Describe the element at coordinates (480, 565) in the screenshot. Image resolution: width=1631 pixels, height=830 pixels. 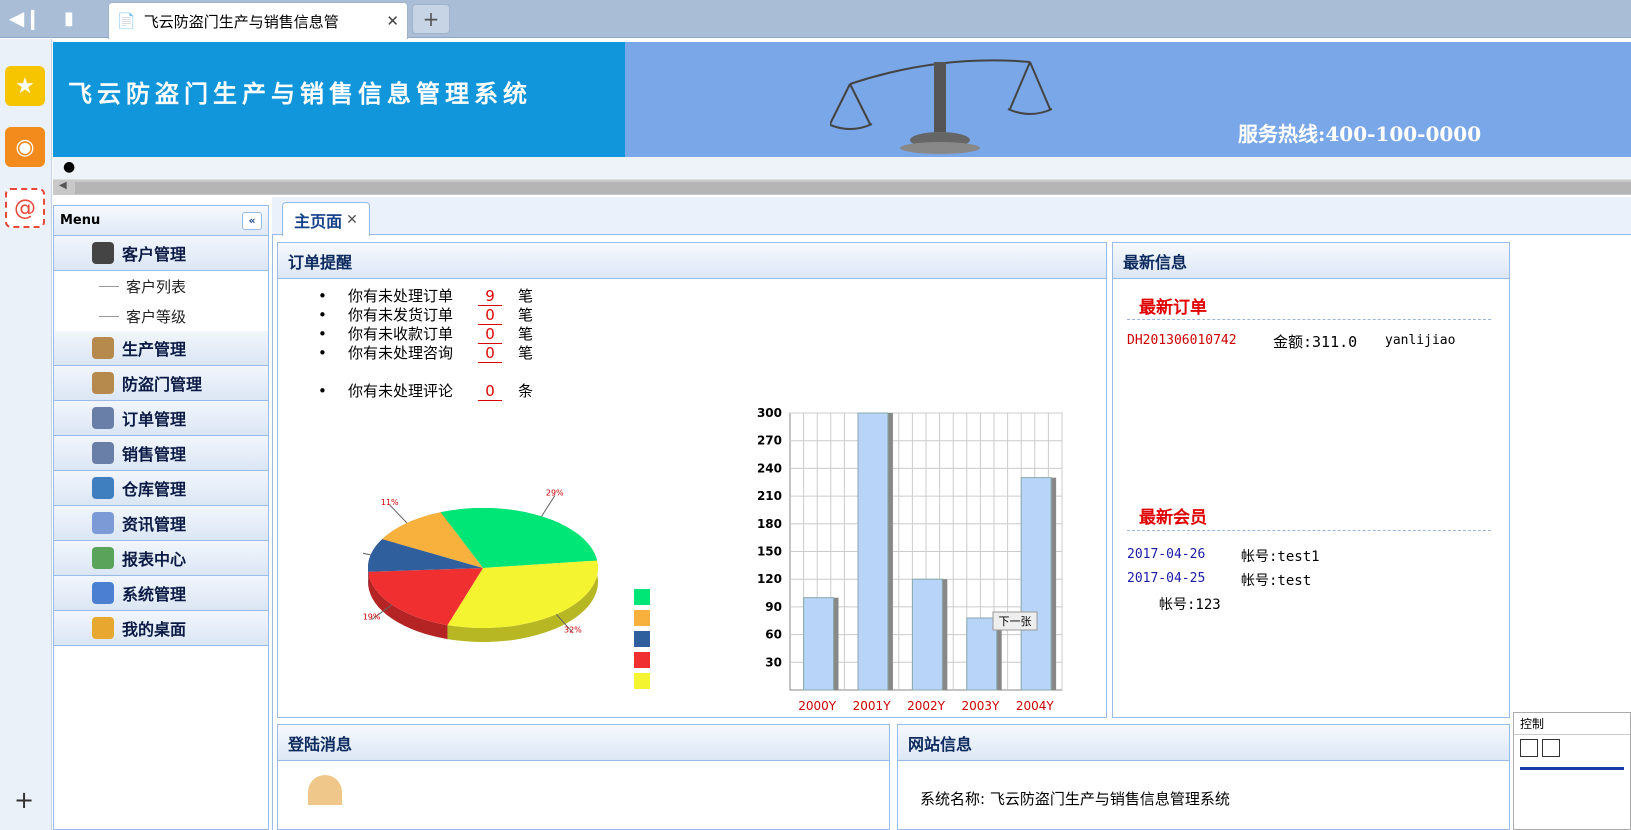
I see `pie-chart: 29%32%19%9%11%` at that location.